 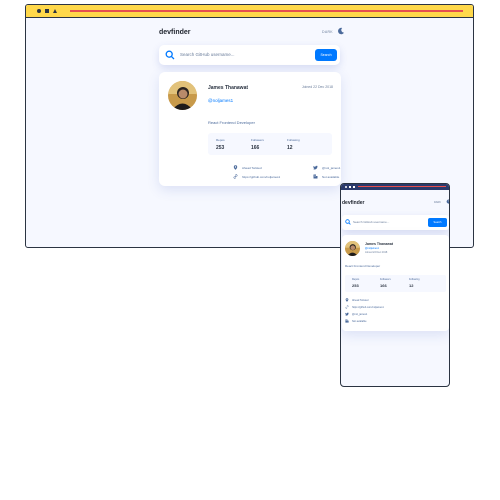 I want to click on desktop-title-bar, so click(x=249, y=11).